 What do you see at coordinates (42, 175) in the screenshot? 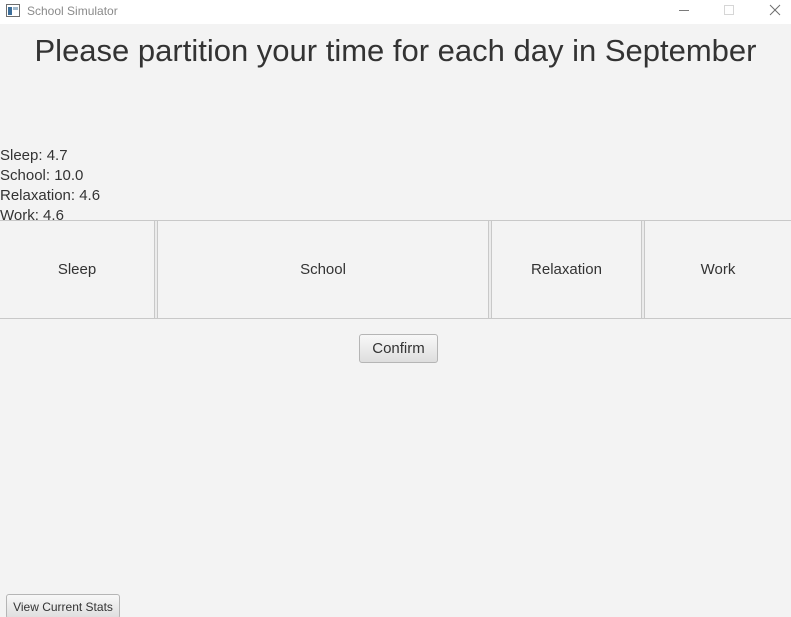
I see `stat-school: School: 10.0` at bounding box center [42, 175].